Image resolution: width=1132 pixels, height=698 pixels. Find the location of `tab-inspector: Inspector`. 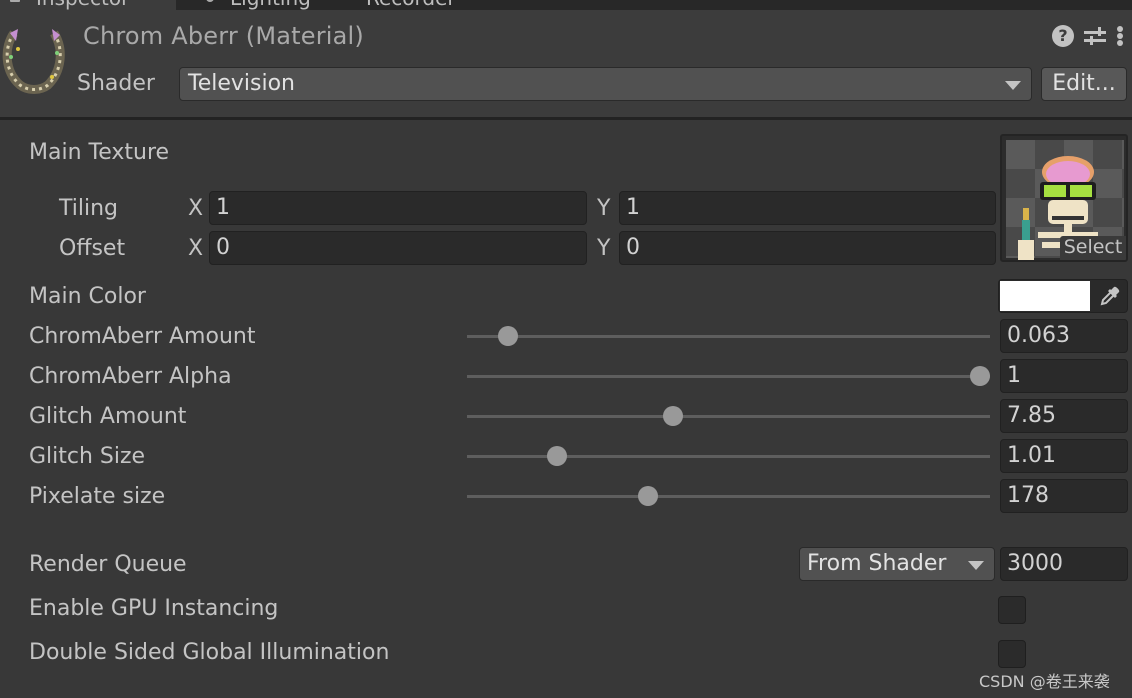

tab-inspector: Inspector is located at coordinates (88, 5).